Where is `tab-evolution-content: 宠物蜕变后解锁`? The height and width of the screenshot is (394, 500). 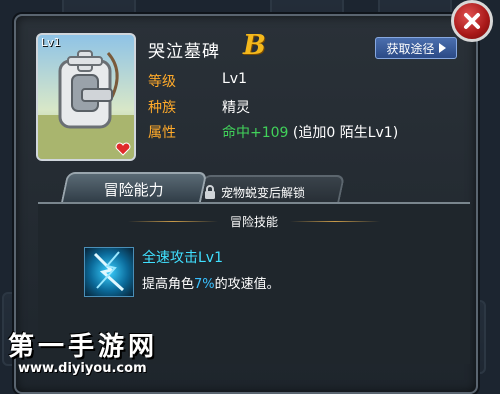 tab-evolution-content: 宠物蜕变后解锁 is located at coordinates (271, 192).